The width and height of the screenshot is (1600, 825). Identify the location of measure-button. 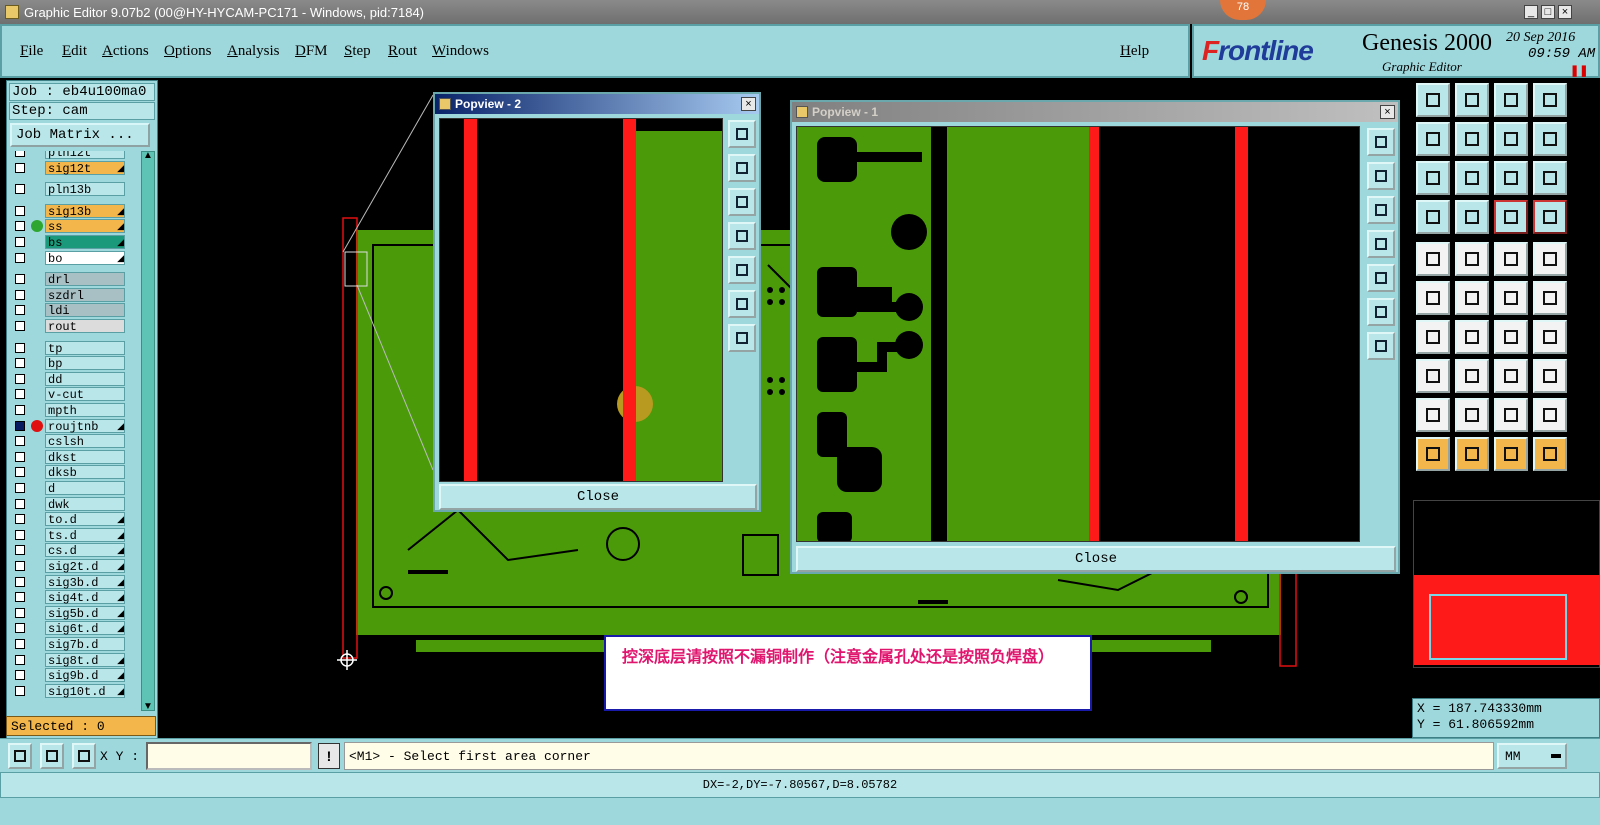
(52, 756).